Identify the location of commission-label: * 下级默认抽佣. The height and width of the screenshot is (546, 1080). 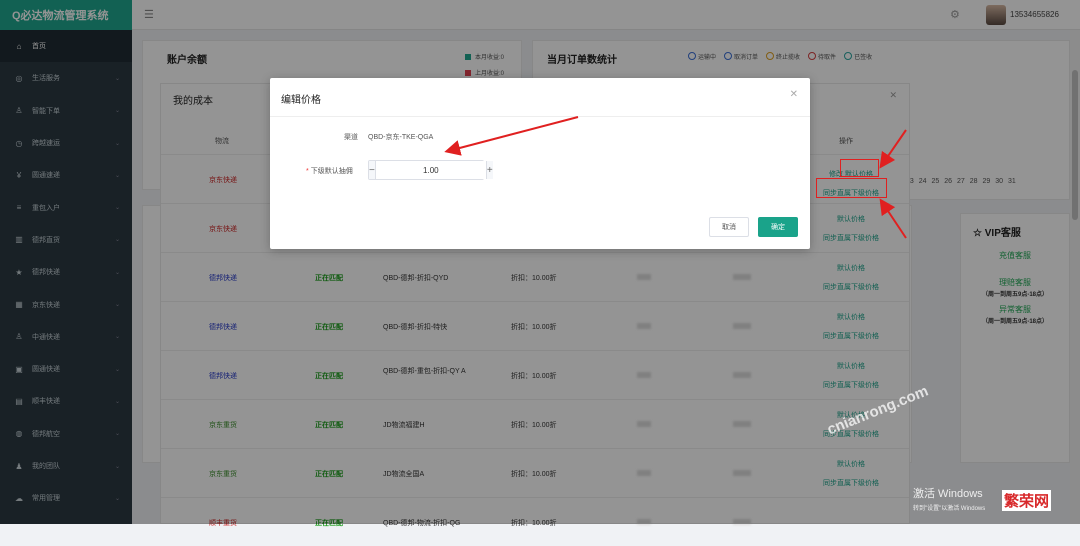
(329, 171).